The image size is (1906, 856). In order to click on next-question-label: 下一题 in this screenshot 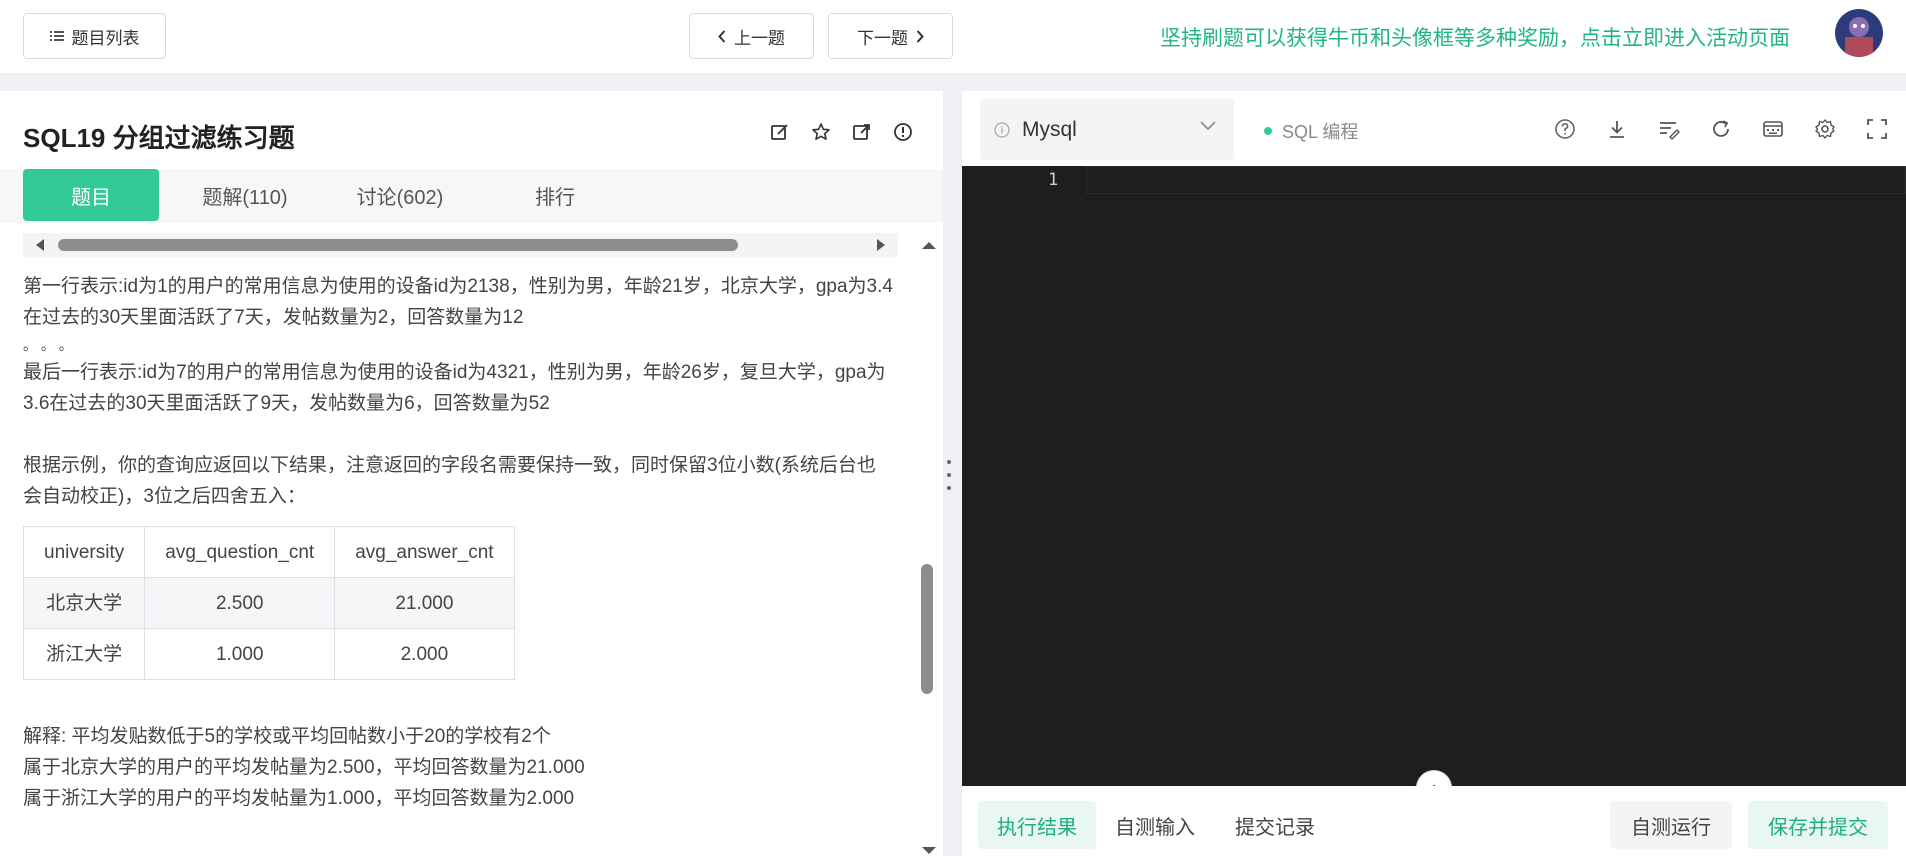, I will do `click(882, 38)`.